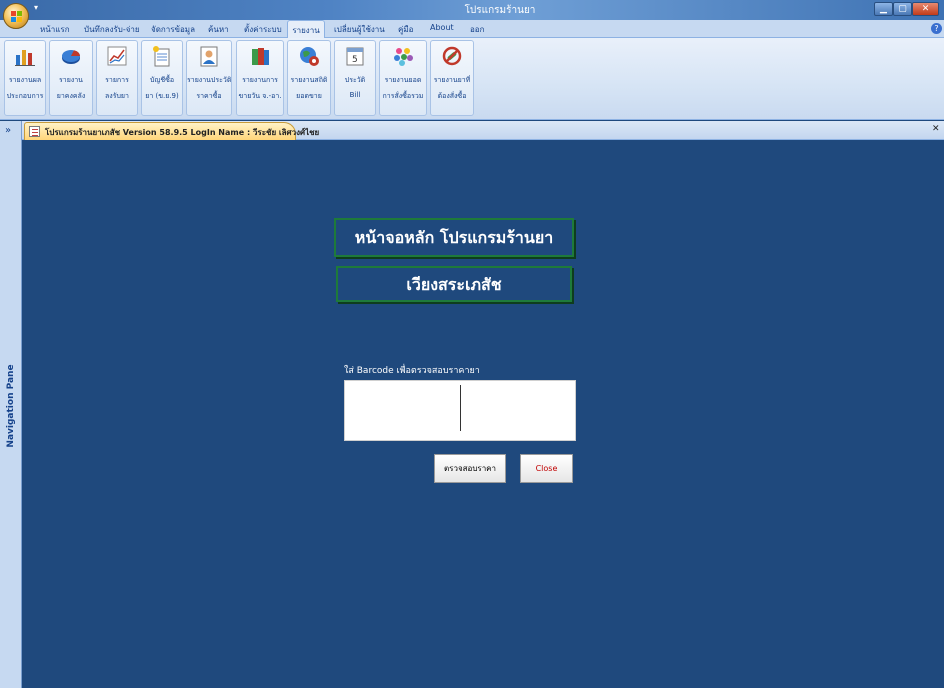 The image size is (944, 688). Describe the element at coordinates (936, 28) in the screenshot. I see `help-icon: ?` at that location.